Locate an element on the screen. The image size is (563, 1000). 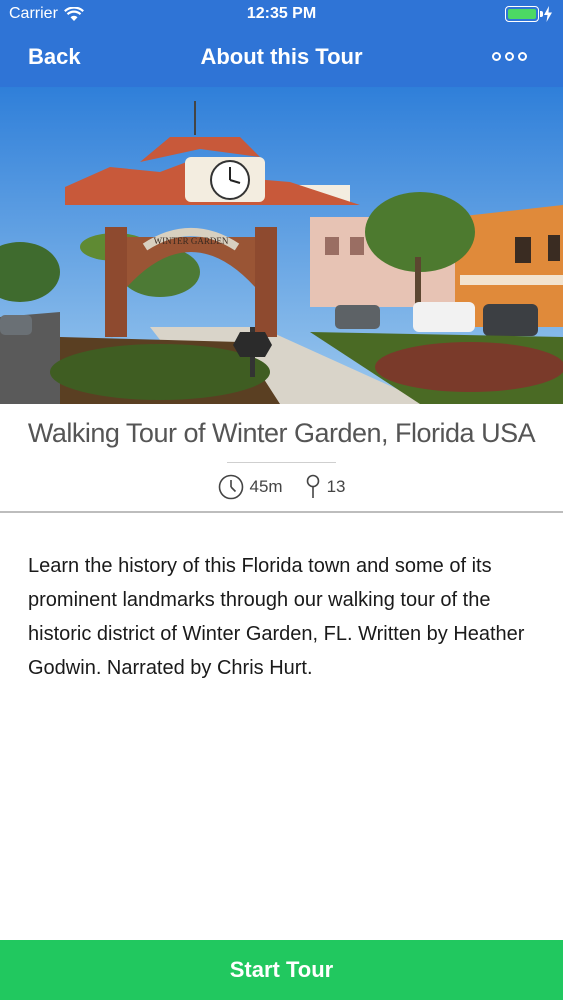
duration-info: 45m is located at coordinates (250, 487).